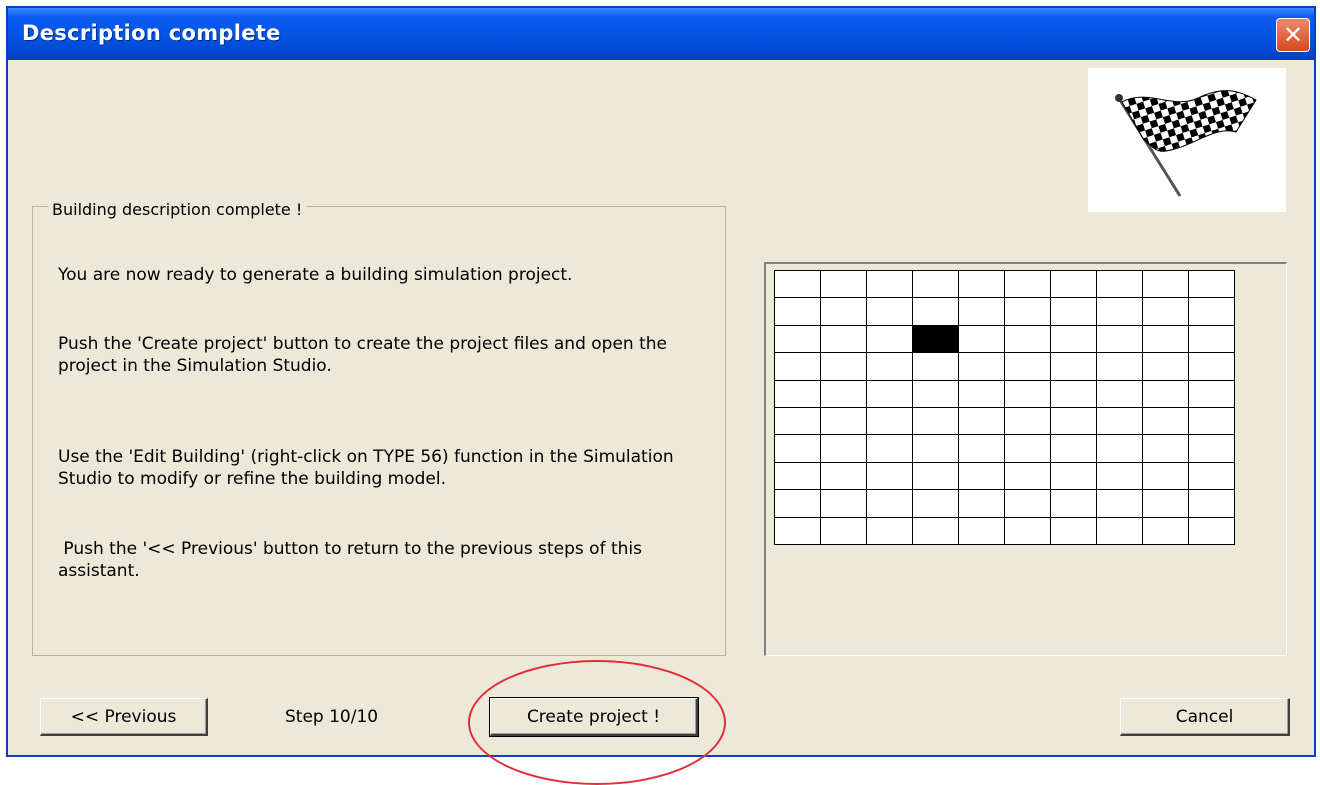 This screenshot has width=1320, height=785. I want to click on grid-cell-filled, so click(936, 339).